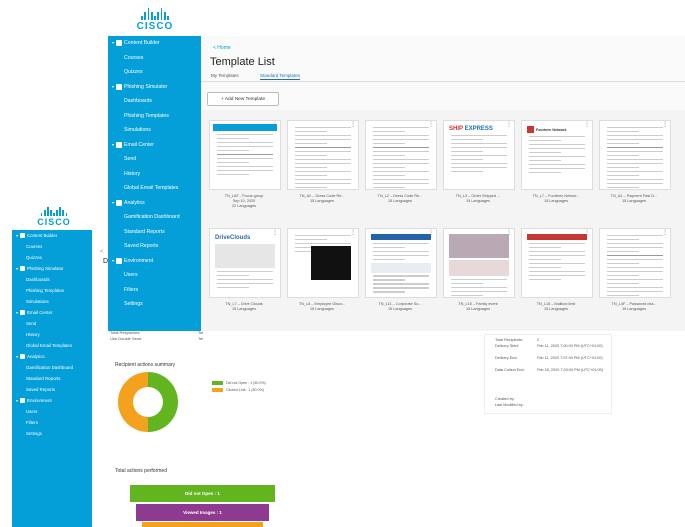 This screenshot has width=685, height=527. What do you see at coordinates (102, 252) in the screenshot?
I see `scroll-left-arrow: <` at bounding box center [102, 252].